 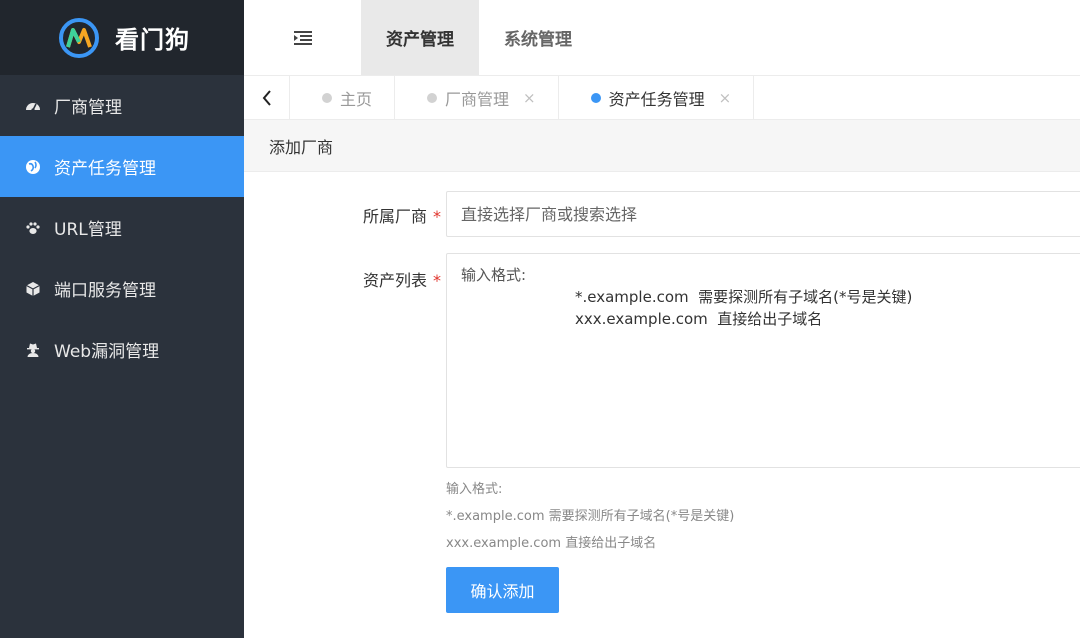 I want to click on sidebar-nav: 厂商管理 资产任务管理 URL管理 端口服务管理 Web漏洞管理, so click(x=122, y=227).